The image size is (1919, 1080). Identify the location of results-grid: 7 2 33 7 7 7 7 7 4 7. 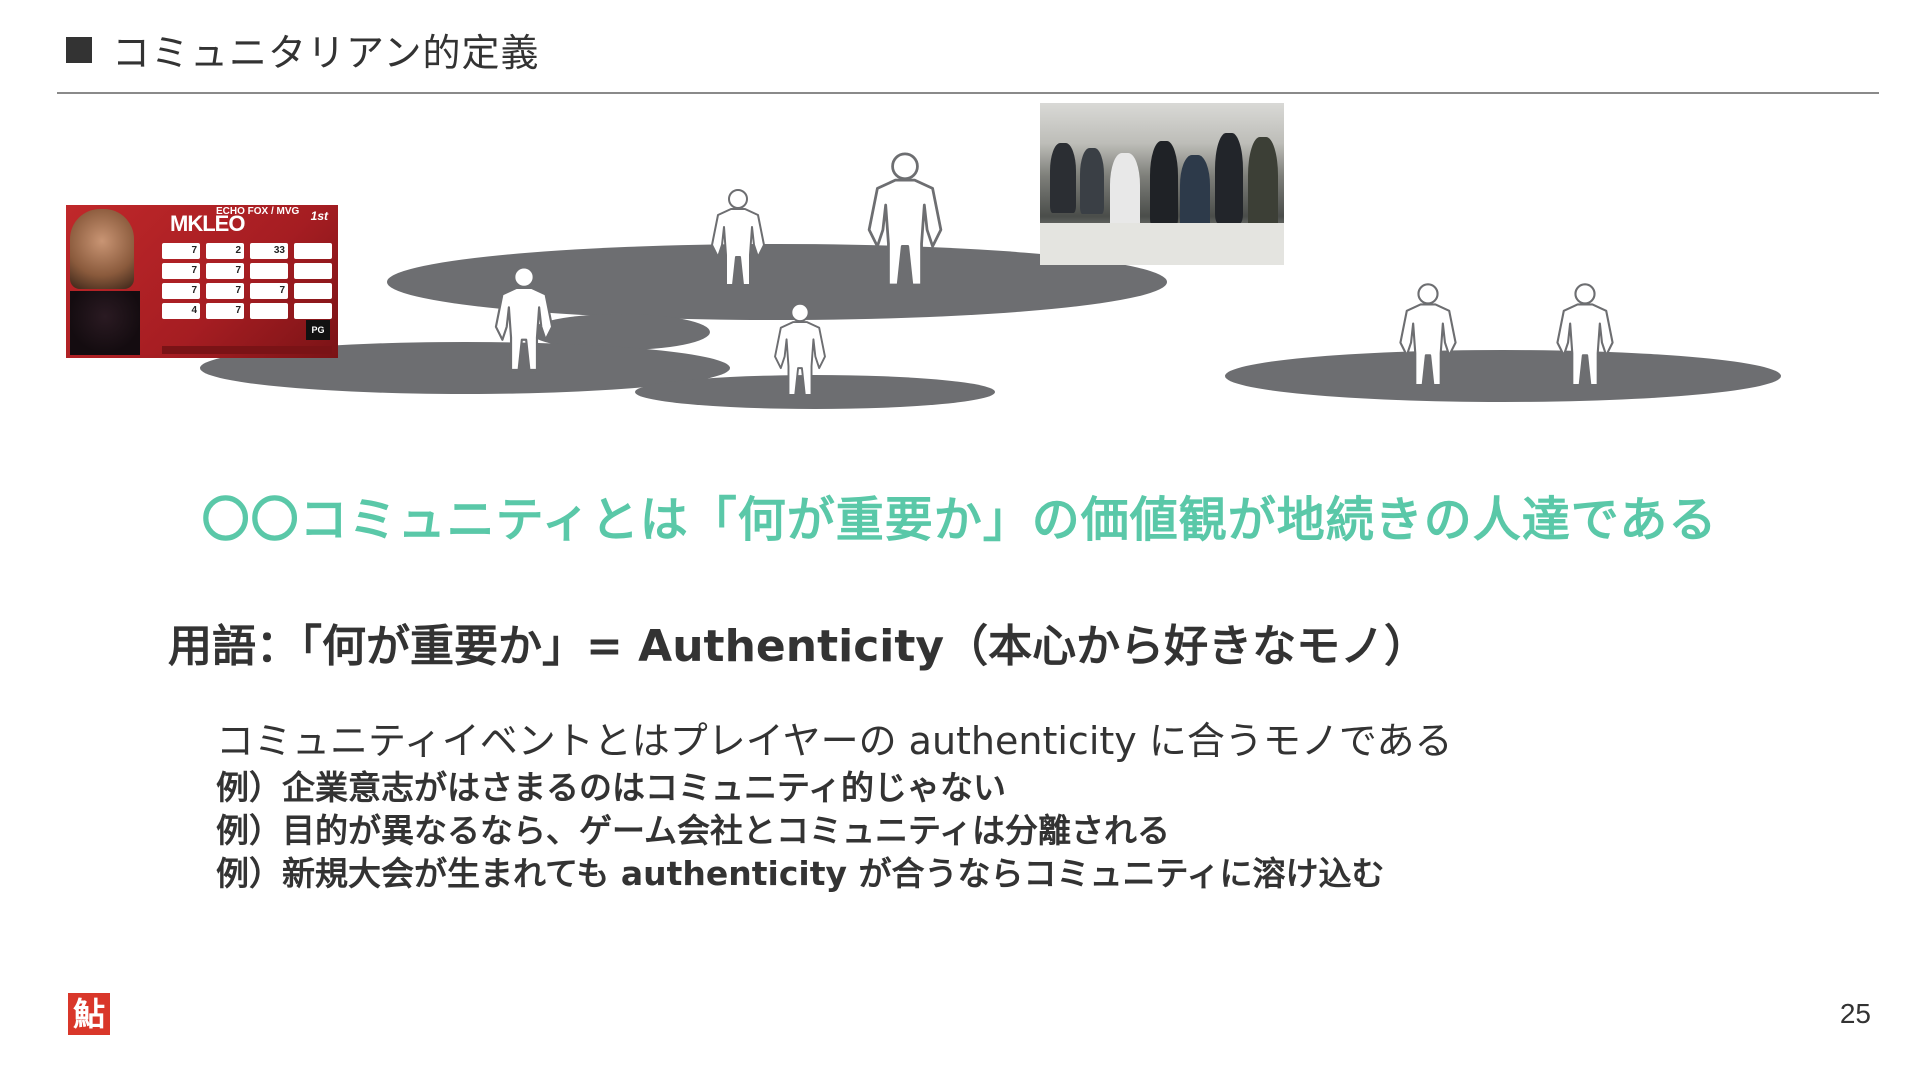
(247, 281).